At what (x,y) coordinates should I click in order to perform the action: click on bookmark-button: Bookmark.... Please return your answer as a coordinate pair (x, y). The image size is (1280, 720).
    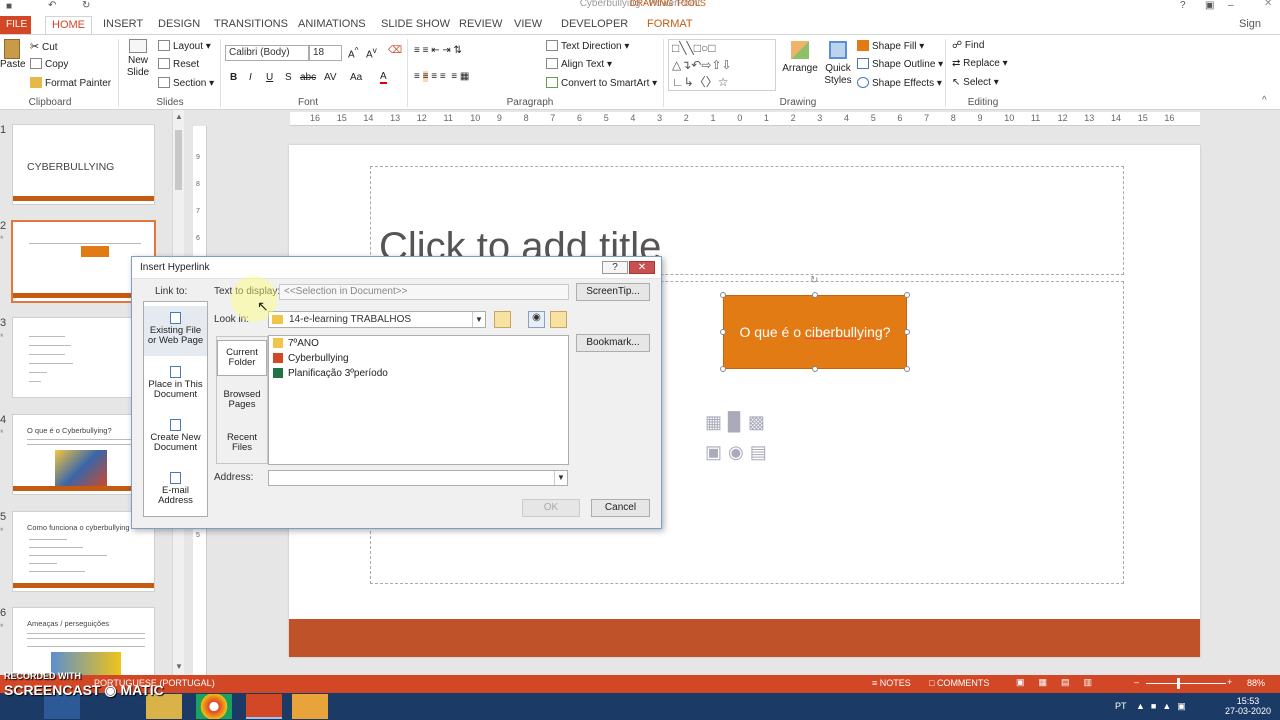
    Looking at the image, I should click on (613, 343).